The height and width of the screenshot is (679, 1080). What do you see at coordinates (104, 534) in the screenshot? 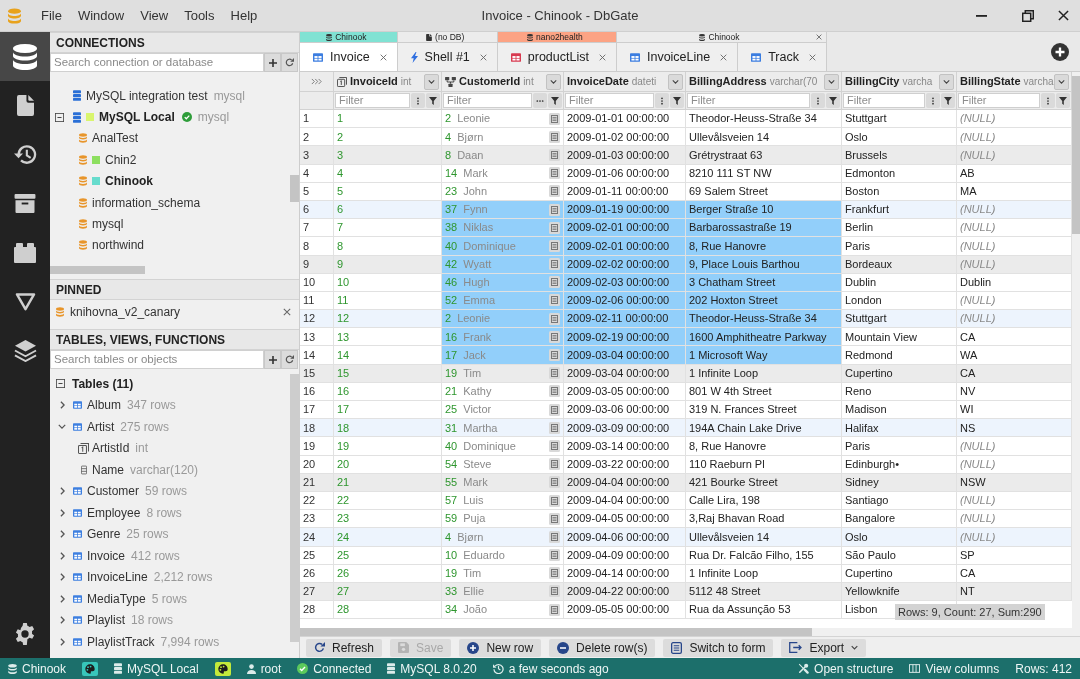
I see `tree-item-label: Genre` at bounding box center [104, 534].